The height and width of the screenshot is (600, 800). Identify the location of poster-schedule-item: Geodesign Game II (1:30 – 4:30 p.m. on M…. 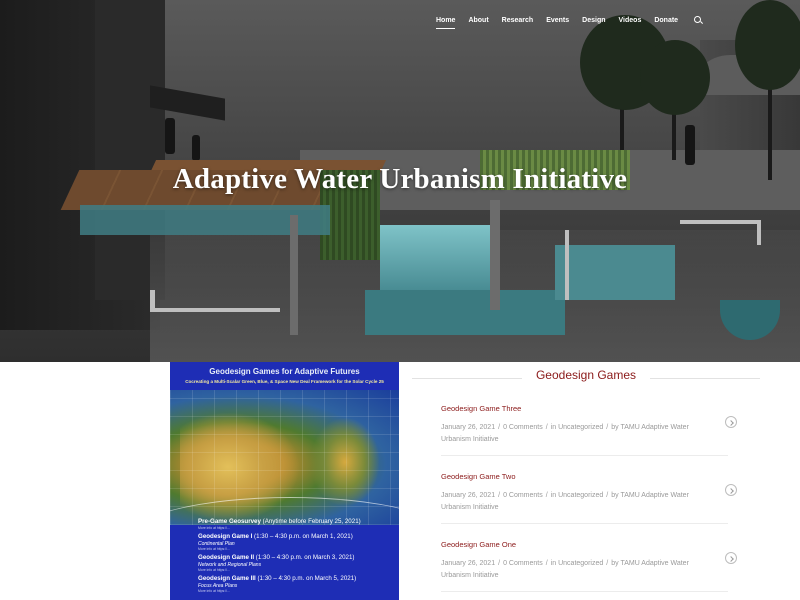
(295, 563).